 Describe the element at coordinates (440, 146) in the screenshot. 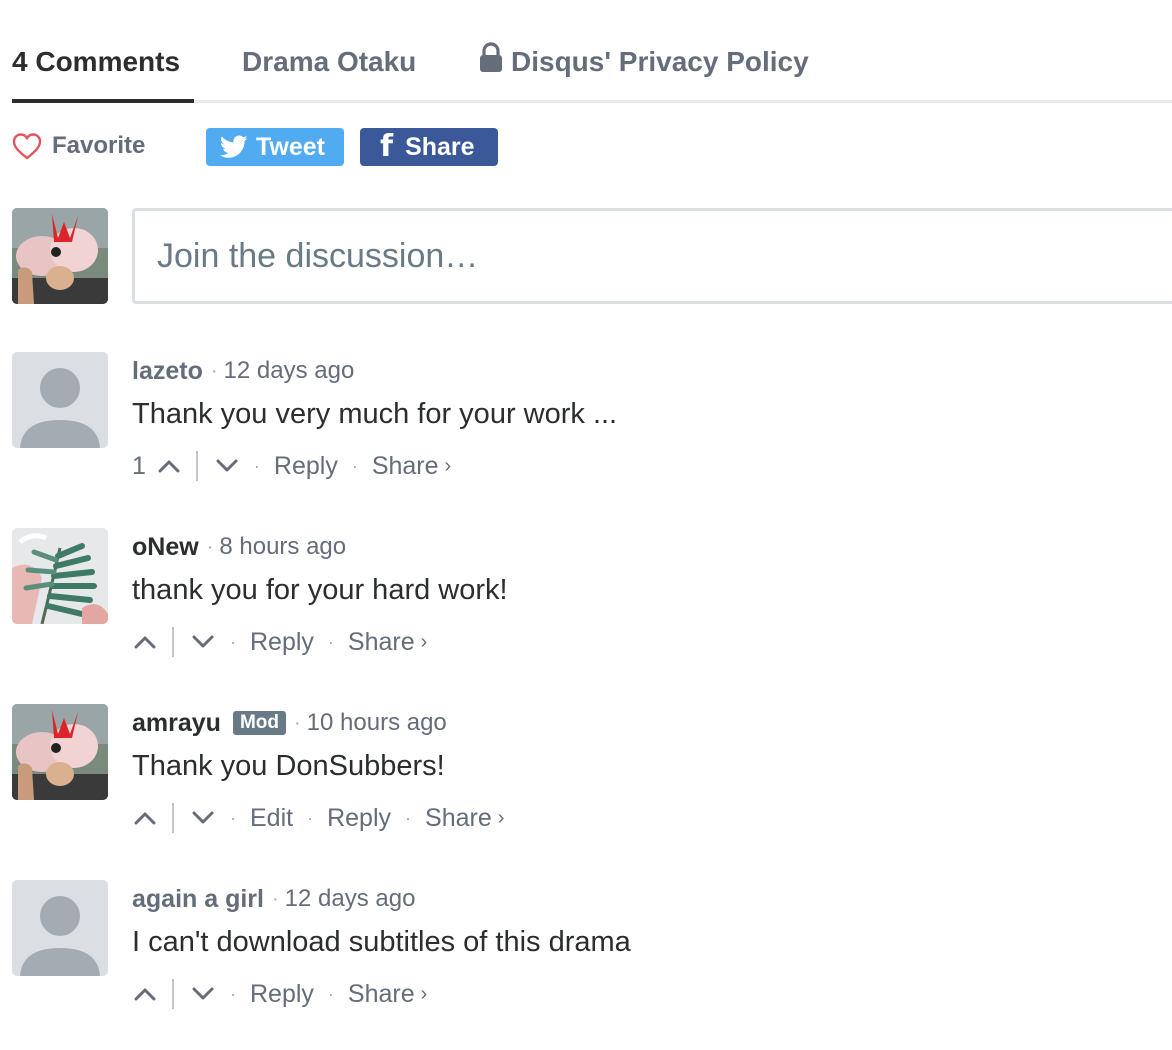

I see `facebook-share-label: Share` at that location.